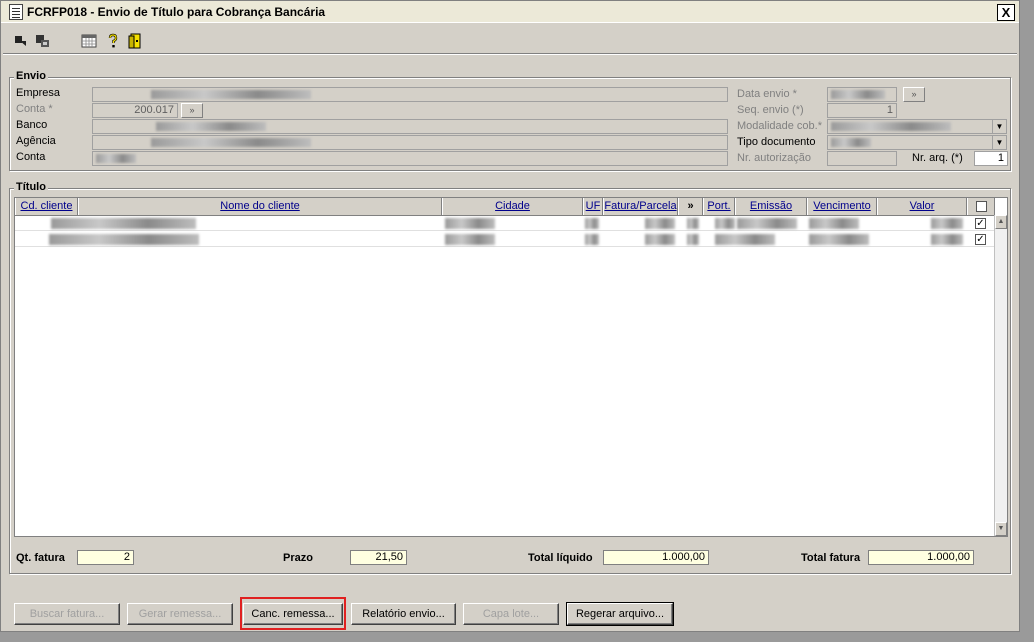 The height and width of the screenshot is (642, 1034). I want to click on scroll-down-icon: ▼, so click(1001, 529).